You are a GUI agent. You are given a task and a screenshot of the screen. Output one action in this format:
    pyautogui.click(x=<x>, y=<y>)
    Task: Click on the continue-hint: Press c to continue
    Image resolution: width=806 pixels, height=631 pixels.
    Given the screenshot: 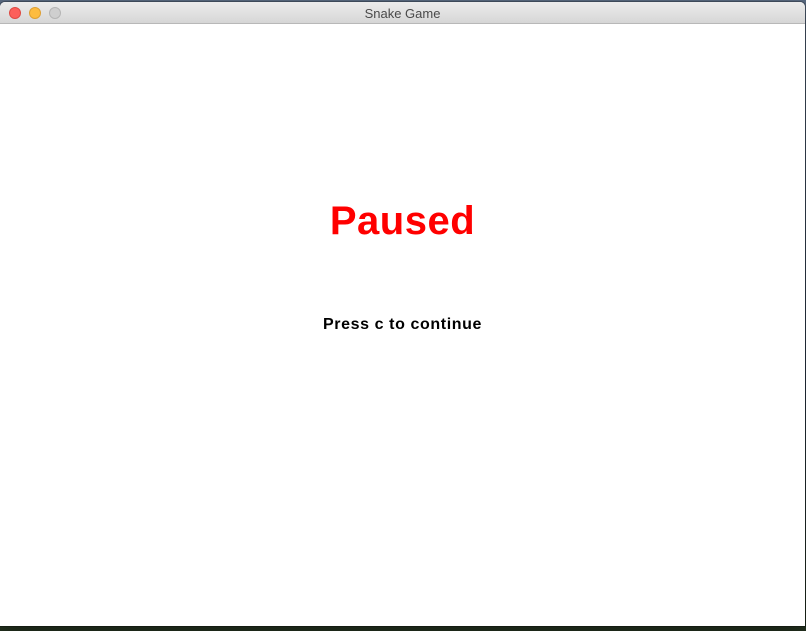 What is the action you would take?
    pyautogui.click(x=402, y=324)
    